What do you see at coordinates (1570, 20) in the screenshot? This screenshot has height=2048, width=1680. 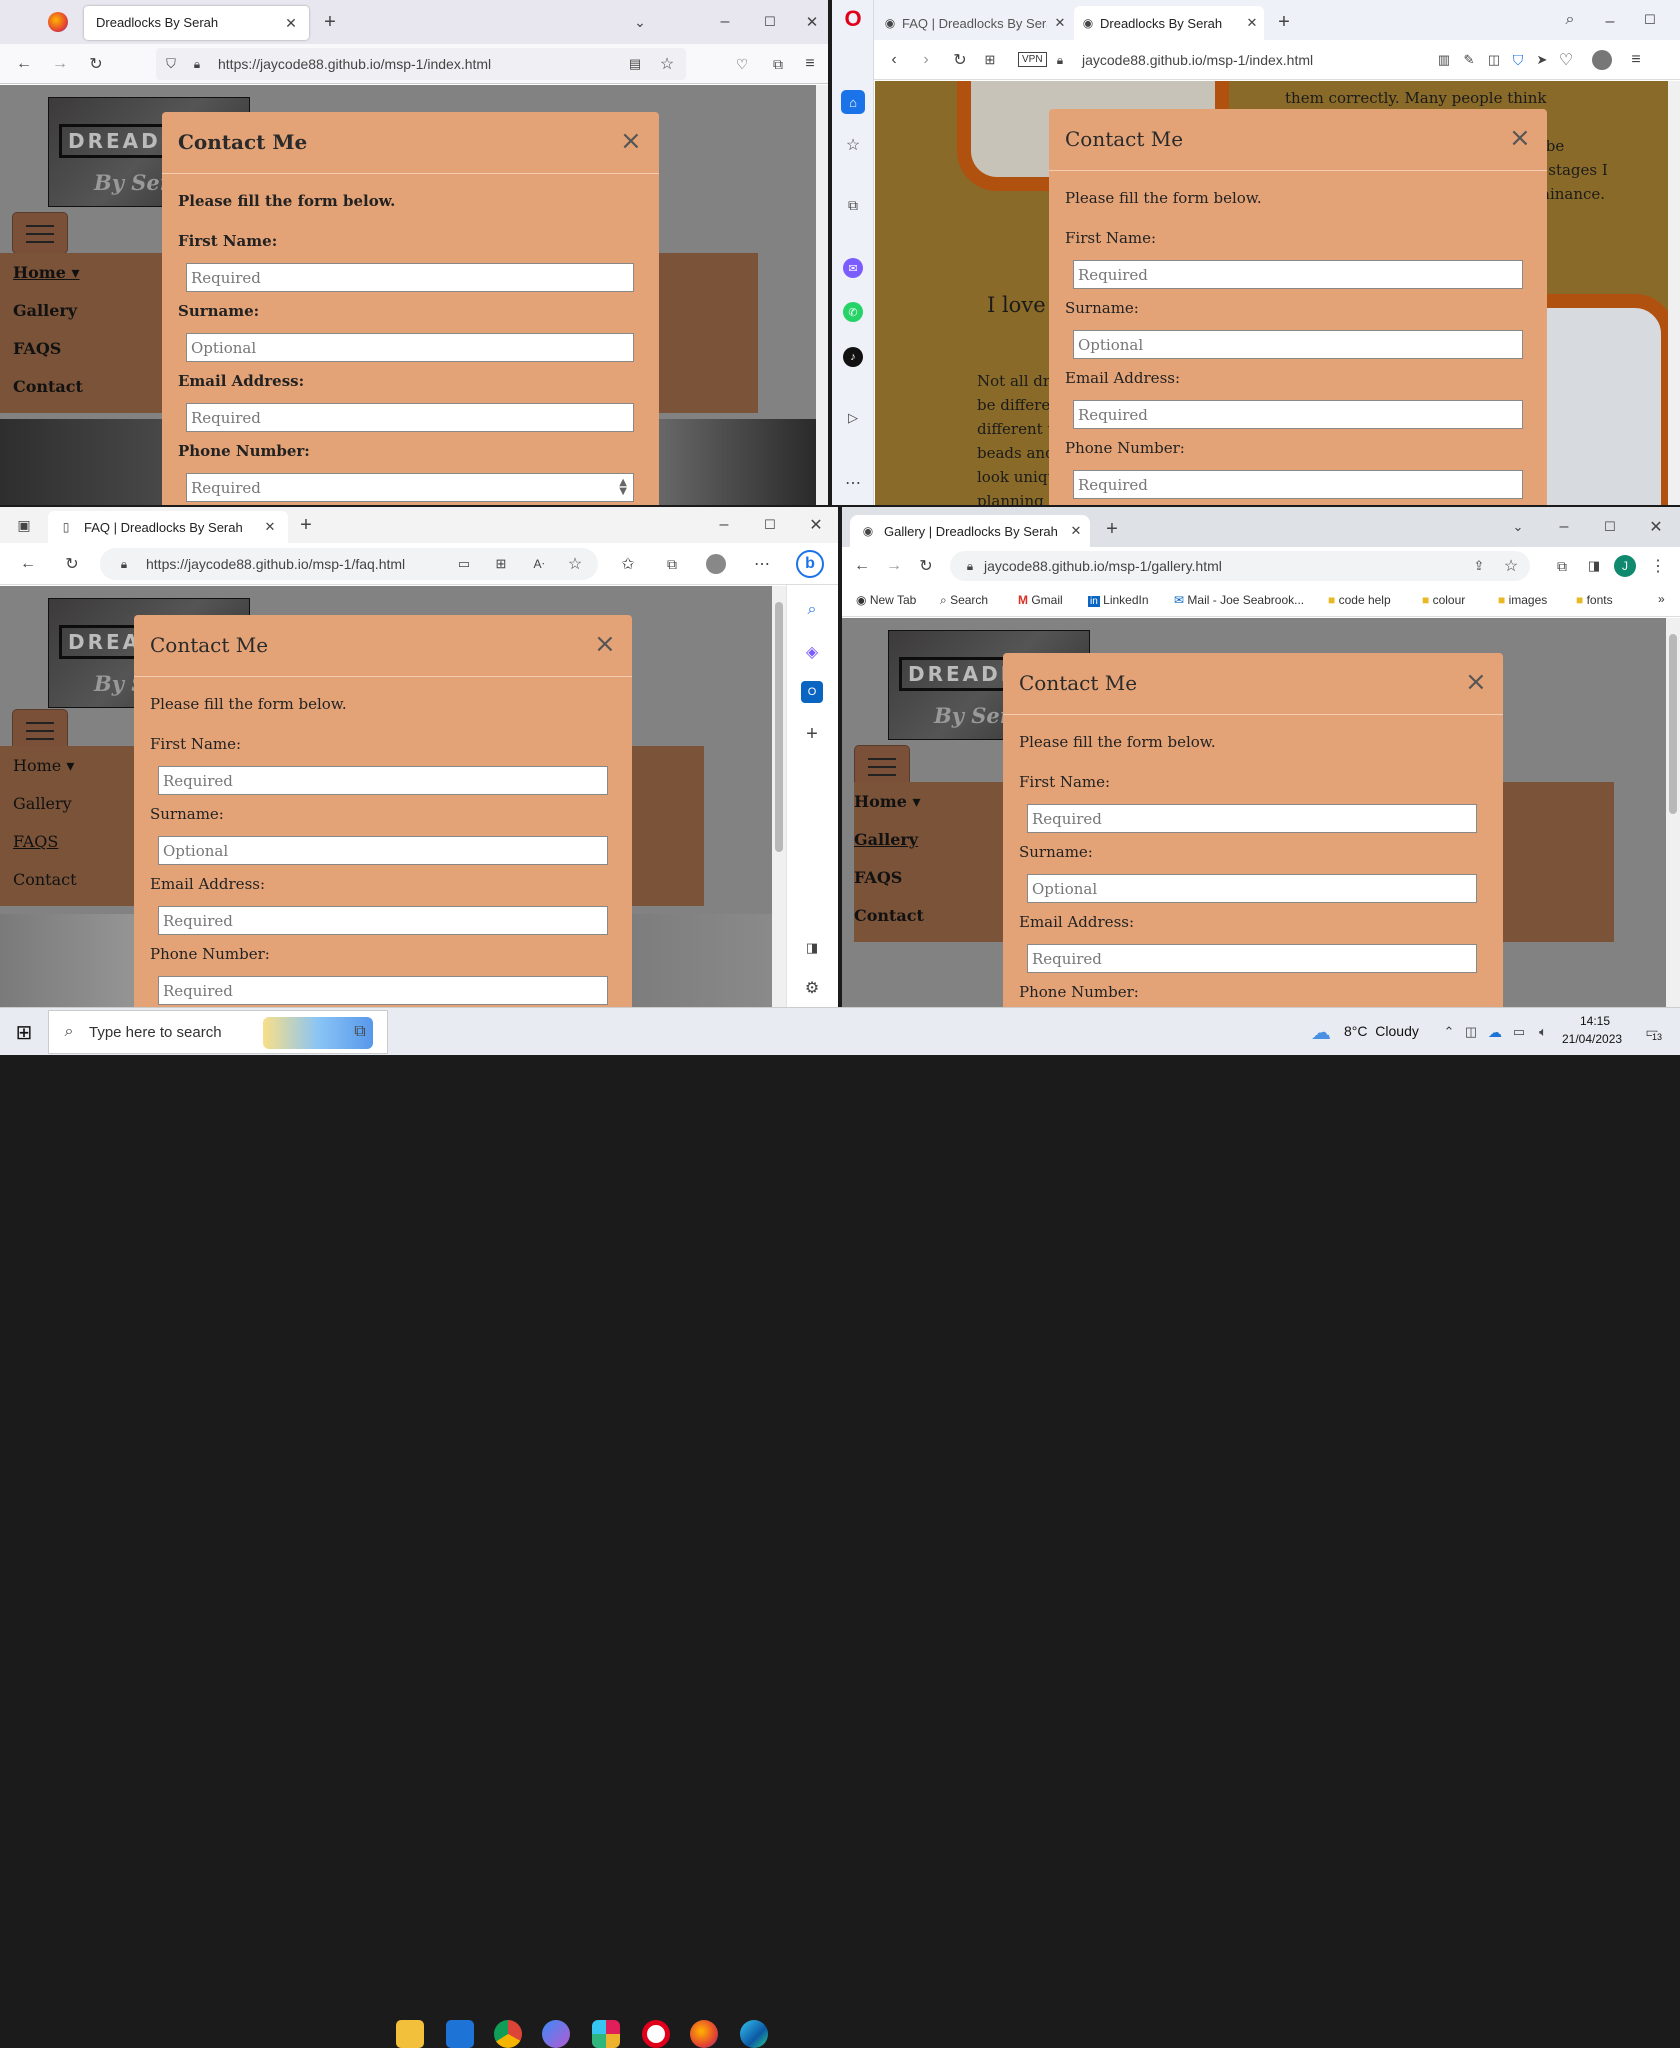 I see `search-tabs-icon: ⌕` at bounding box center [1570, 20].